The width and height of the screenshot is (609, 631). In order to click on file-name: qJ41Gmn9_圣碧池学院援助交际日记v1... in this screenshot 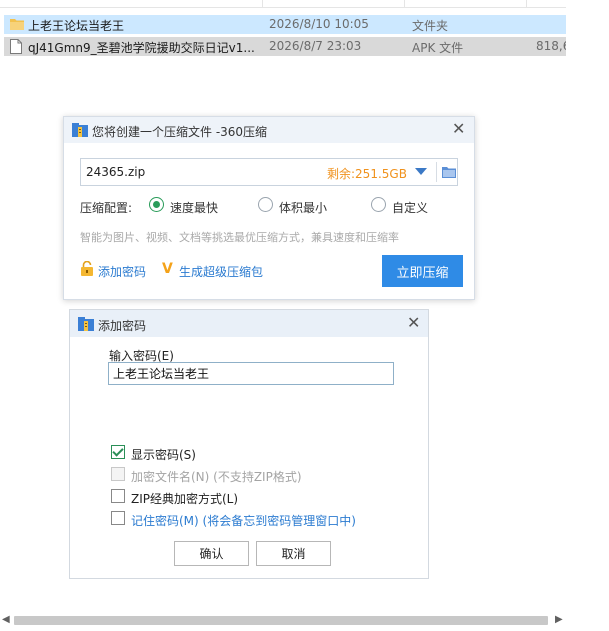, I will do `click(141, 48)`.